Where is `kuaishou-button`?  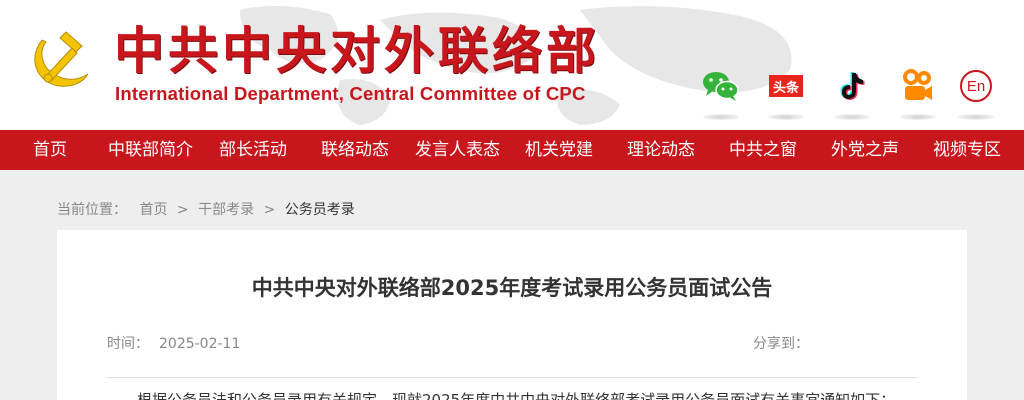
kuaishou-button is located at coordinates (918, 93).